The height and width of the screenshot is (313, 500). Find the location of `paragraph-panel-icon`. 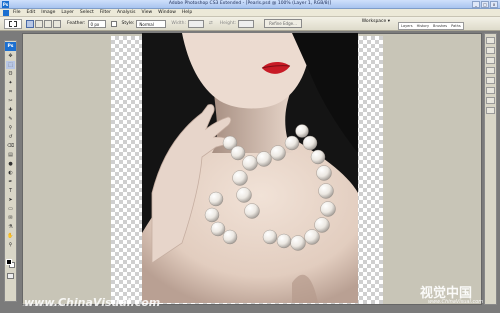

paragraph-panel-icon is located at coordinates (490, 110).